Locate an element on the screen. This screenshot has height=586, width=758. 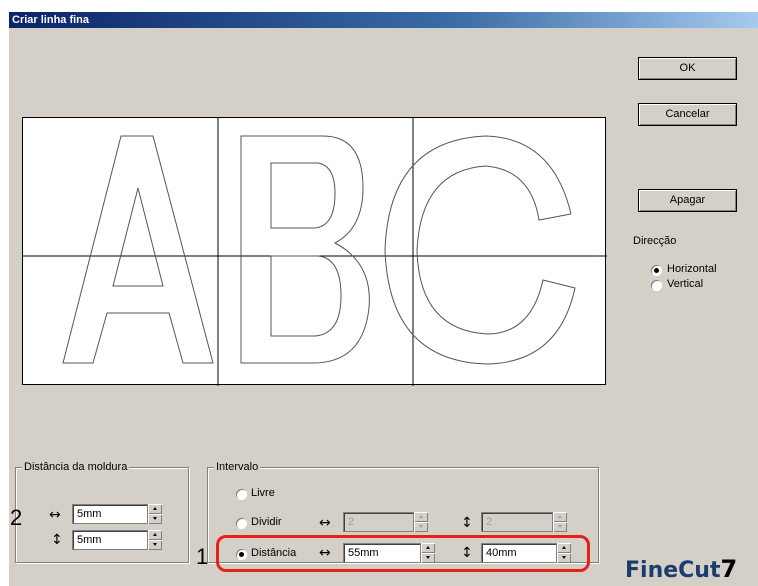
finecut-logo: FineCut7 is located at coordinates (681, 569).